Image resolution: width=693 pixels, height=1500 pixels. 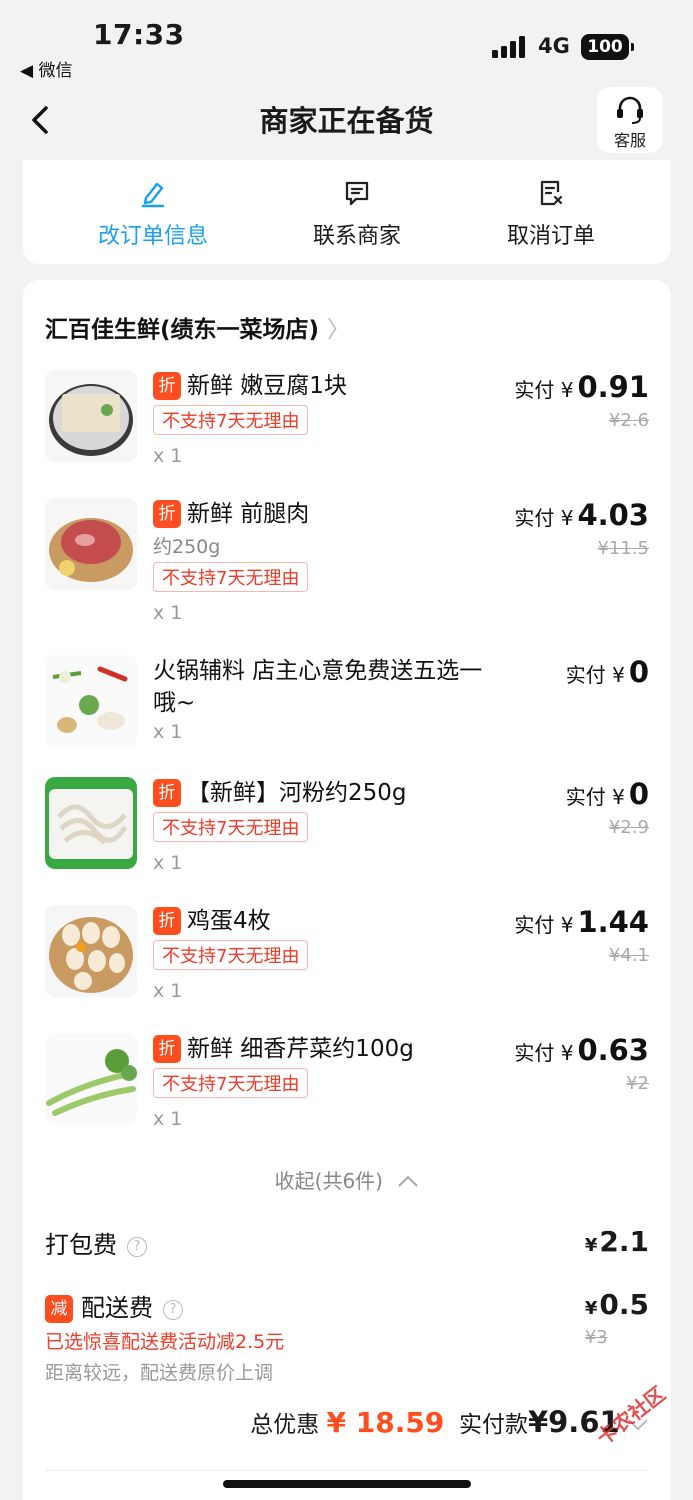 What do you see at coordinates (346, 45) in the screenshot?
I see `status-bar: 17:33 ◀ 微信 4G 100` at bounding box center [346, 45].